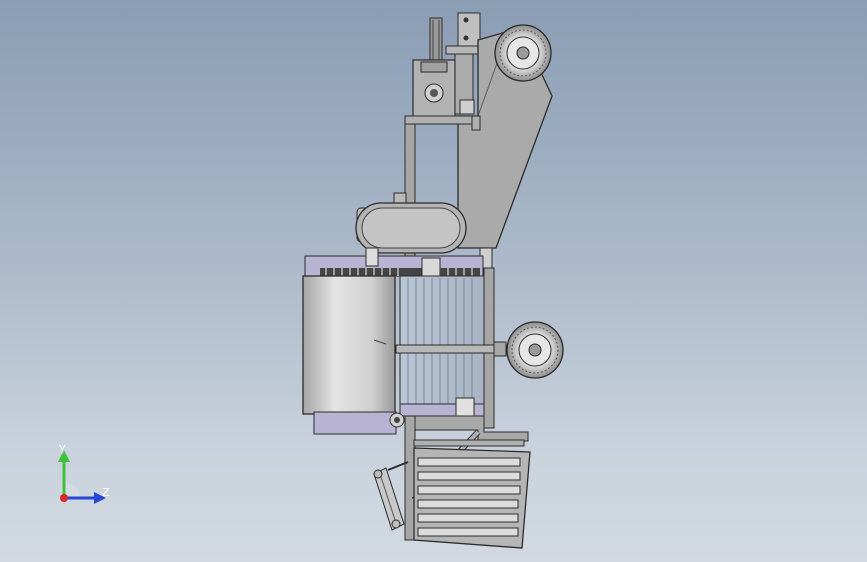  Describe the element at coordinates (64, 498) in the screenshot. I see `x-axis-dot` at that location.